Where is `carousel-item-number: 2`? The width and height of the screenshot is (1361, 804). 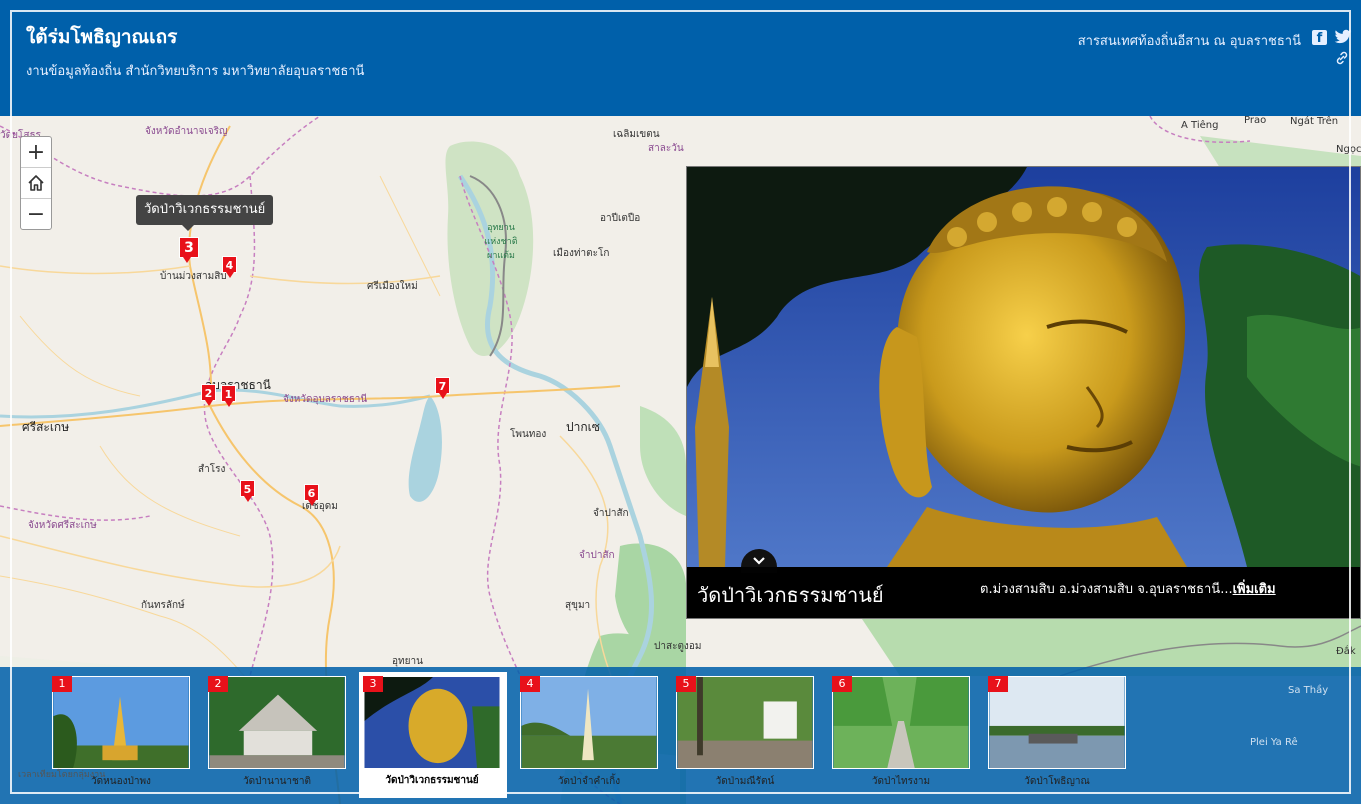
carousel-item-number: 2 is located at coordinates (218, 684).